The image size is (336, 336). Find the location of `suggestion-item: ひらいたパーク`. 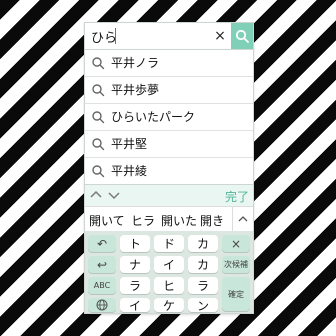

suggestion-item: ひらいたパーク is located at coordinates (169, 117).